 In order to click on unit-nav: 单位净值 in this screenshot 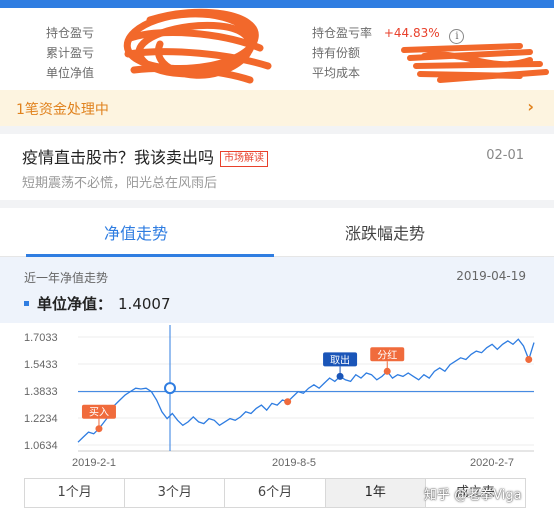, I will do `click(74, 72)`.